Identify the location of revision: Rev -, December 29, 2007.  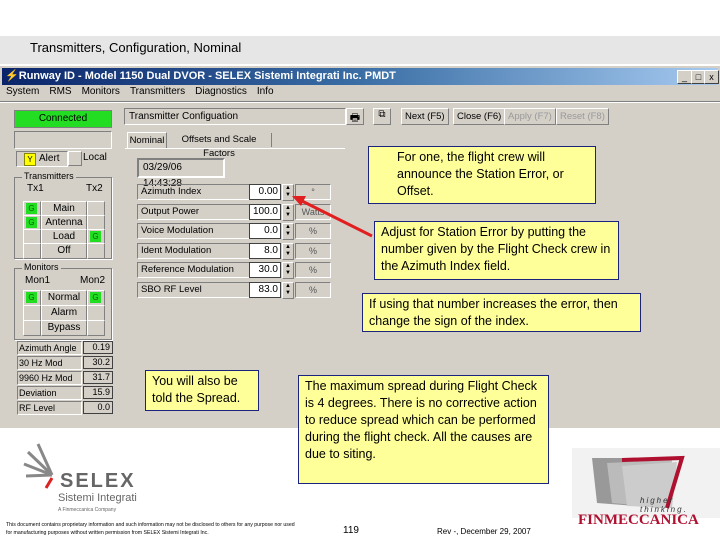
(484, 531).